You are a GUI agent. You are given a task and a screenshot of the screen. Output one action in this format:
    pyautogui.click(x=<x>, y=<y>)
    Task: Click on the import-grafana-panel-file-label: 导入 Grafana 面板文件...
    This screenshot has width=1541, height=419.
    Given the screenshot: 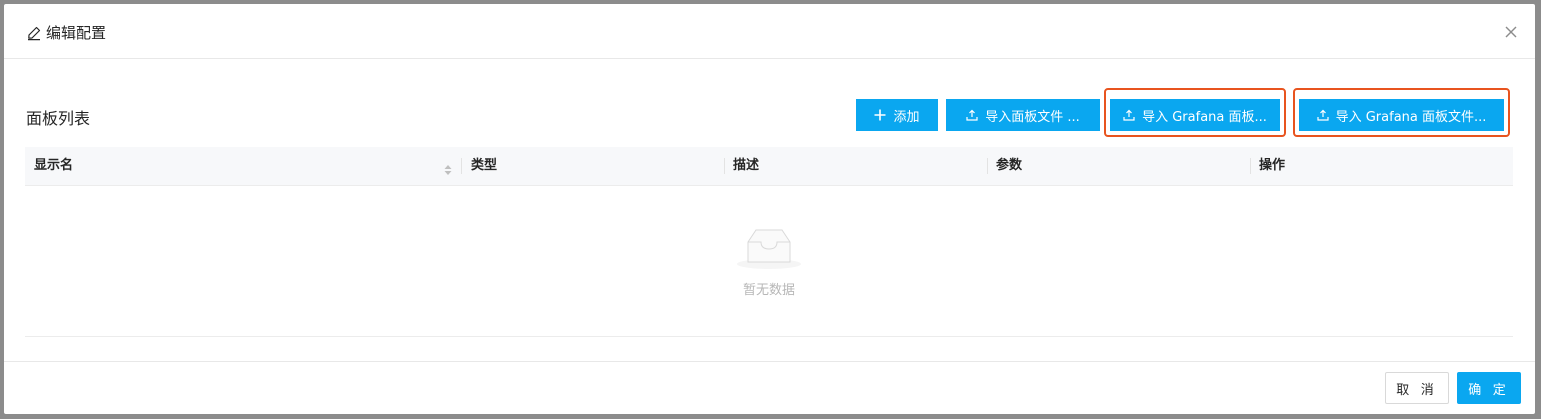 What is the action you would take?
    pyautogui.click(x=1411, y=117)
    